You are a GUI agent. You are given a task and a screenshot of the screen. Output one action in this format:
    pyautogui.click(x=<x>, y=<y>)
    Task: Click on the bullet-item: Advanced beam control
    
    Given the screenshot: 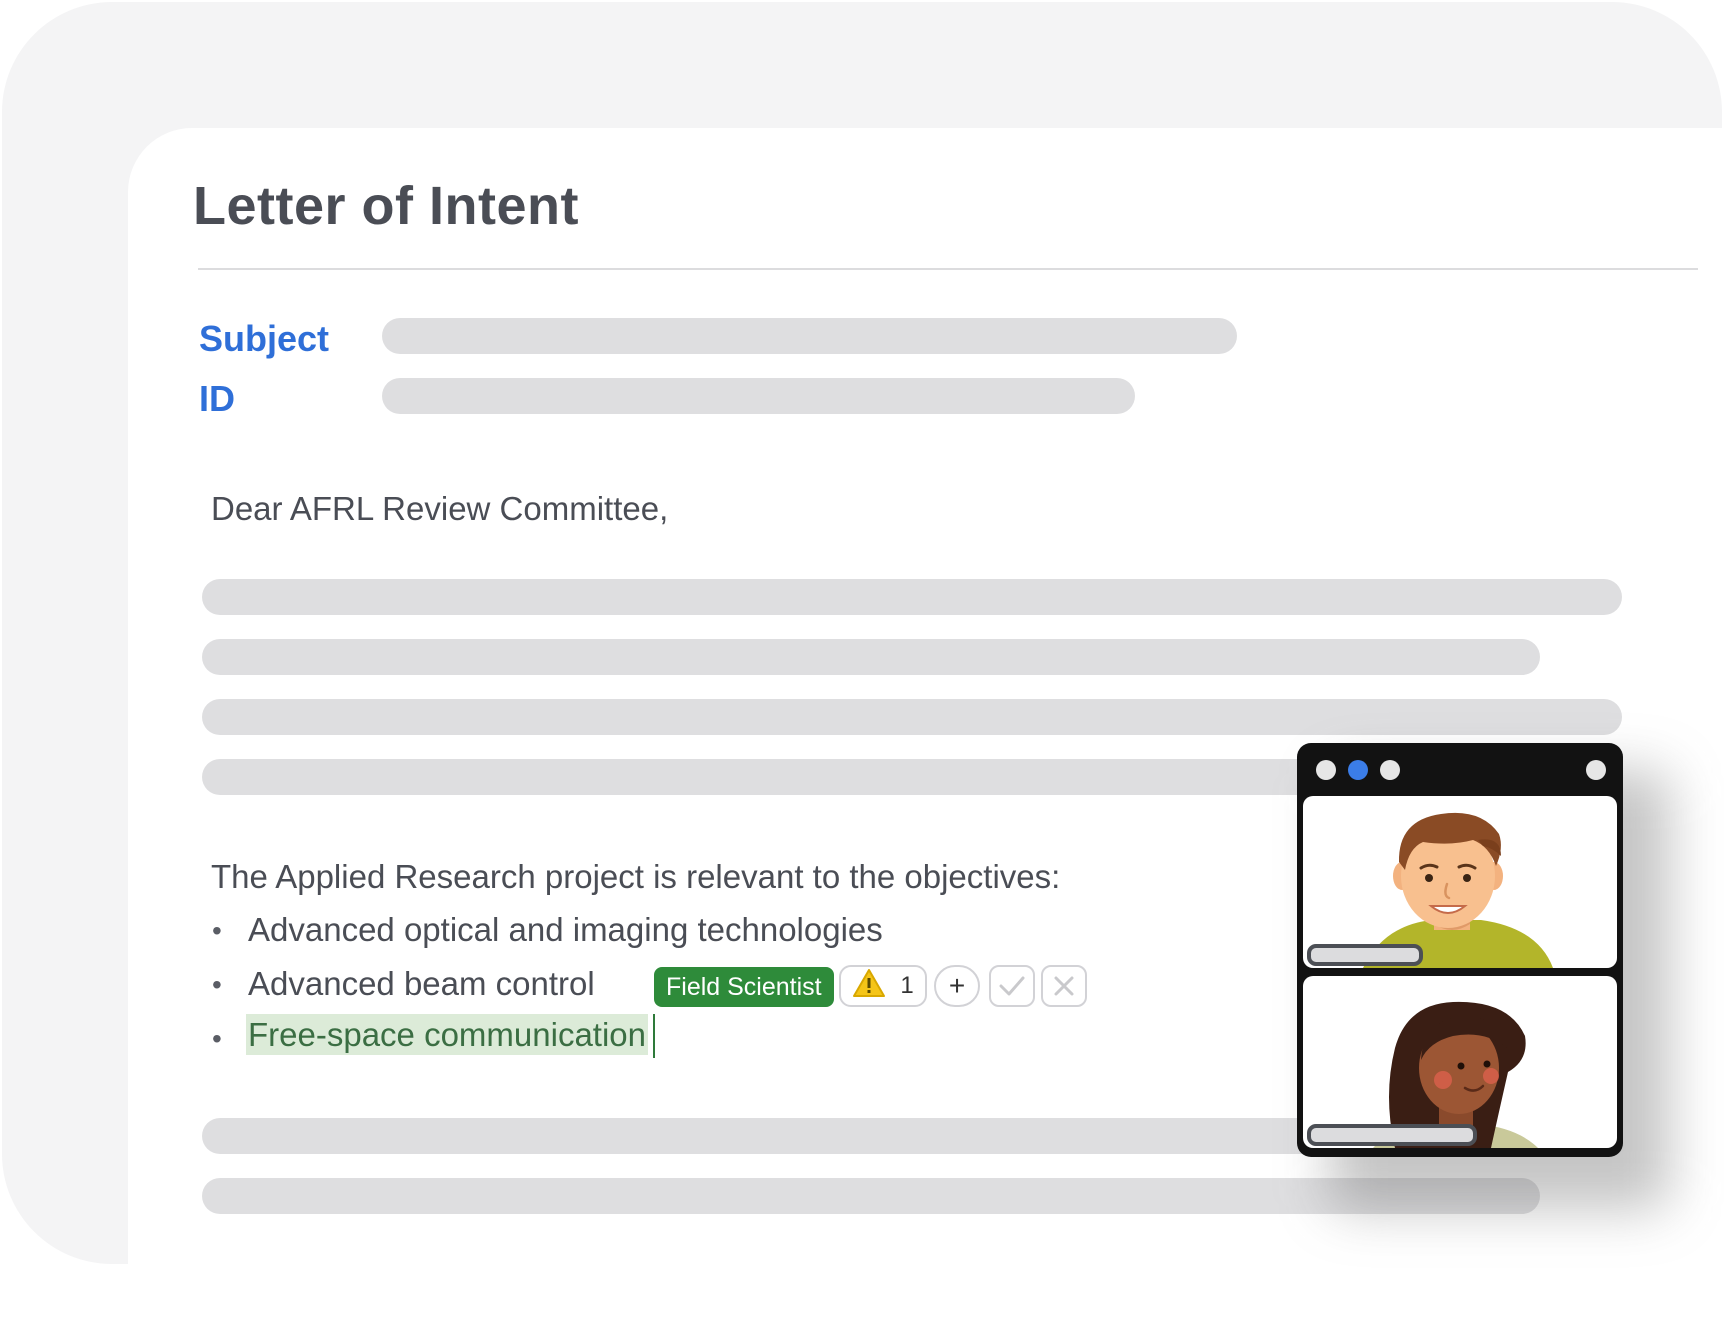 What is the action you would take?
    pyautogui.click(x=421, y=983)
    